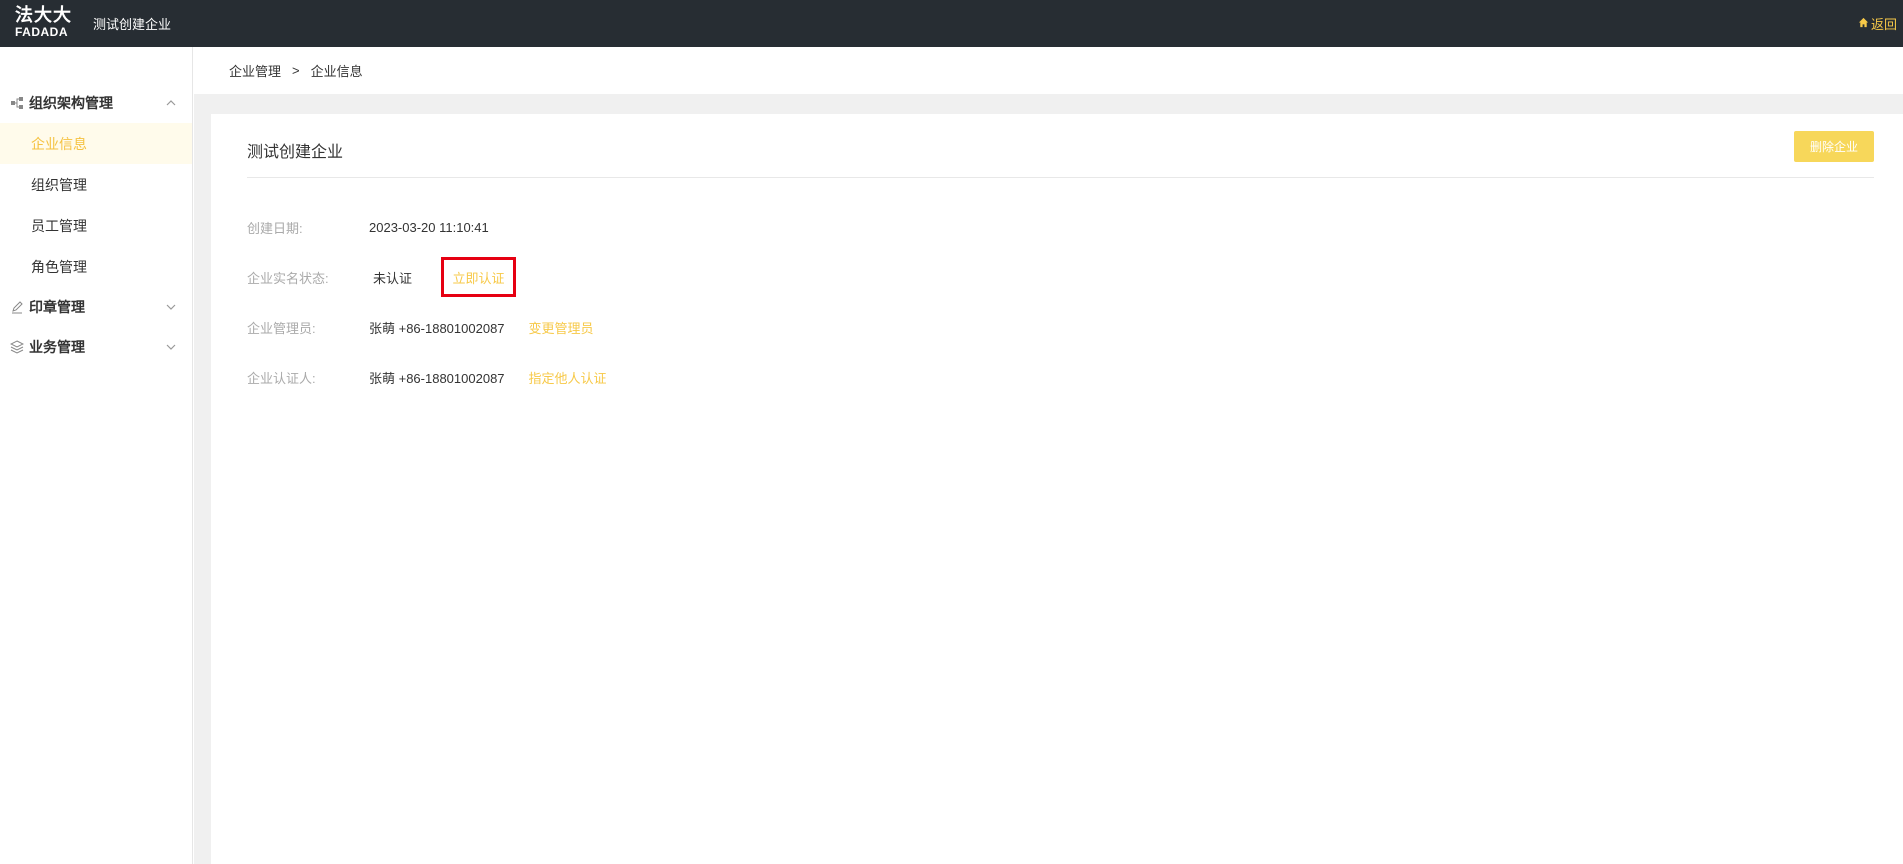 This screenshot has height=864, width=1903. I want to click on certify-now-link: 立即认证, so click(478, 277).